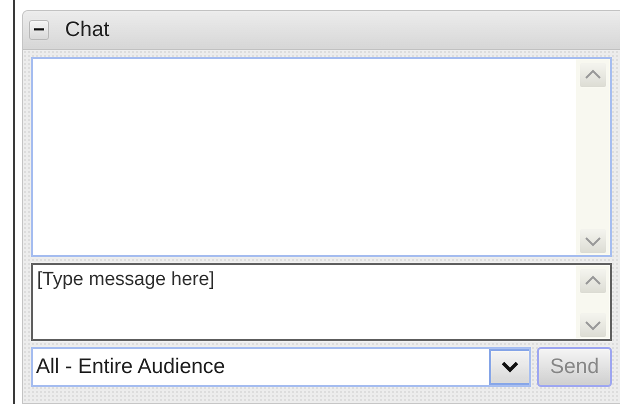  What do you see at coordinates (87, 30) in the screenshot?
I see `panel-title: Chat` at bounding box center [87, 30].